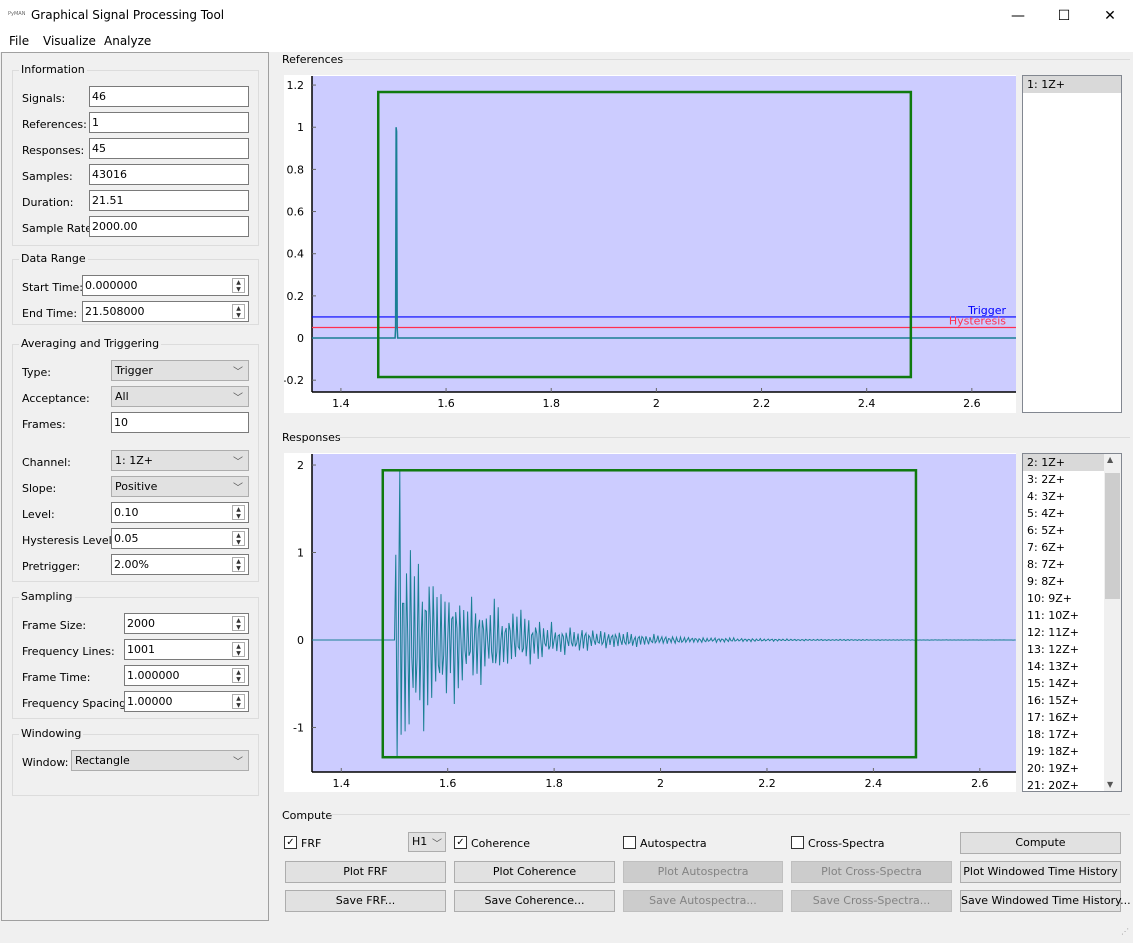 This screenshot has height=943, width=1133. What do you see at coordinates (290, 842) in the screenshot?
I see `frf-checkbox: ✓` at bounding box center [290, 842].